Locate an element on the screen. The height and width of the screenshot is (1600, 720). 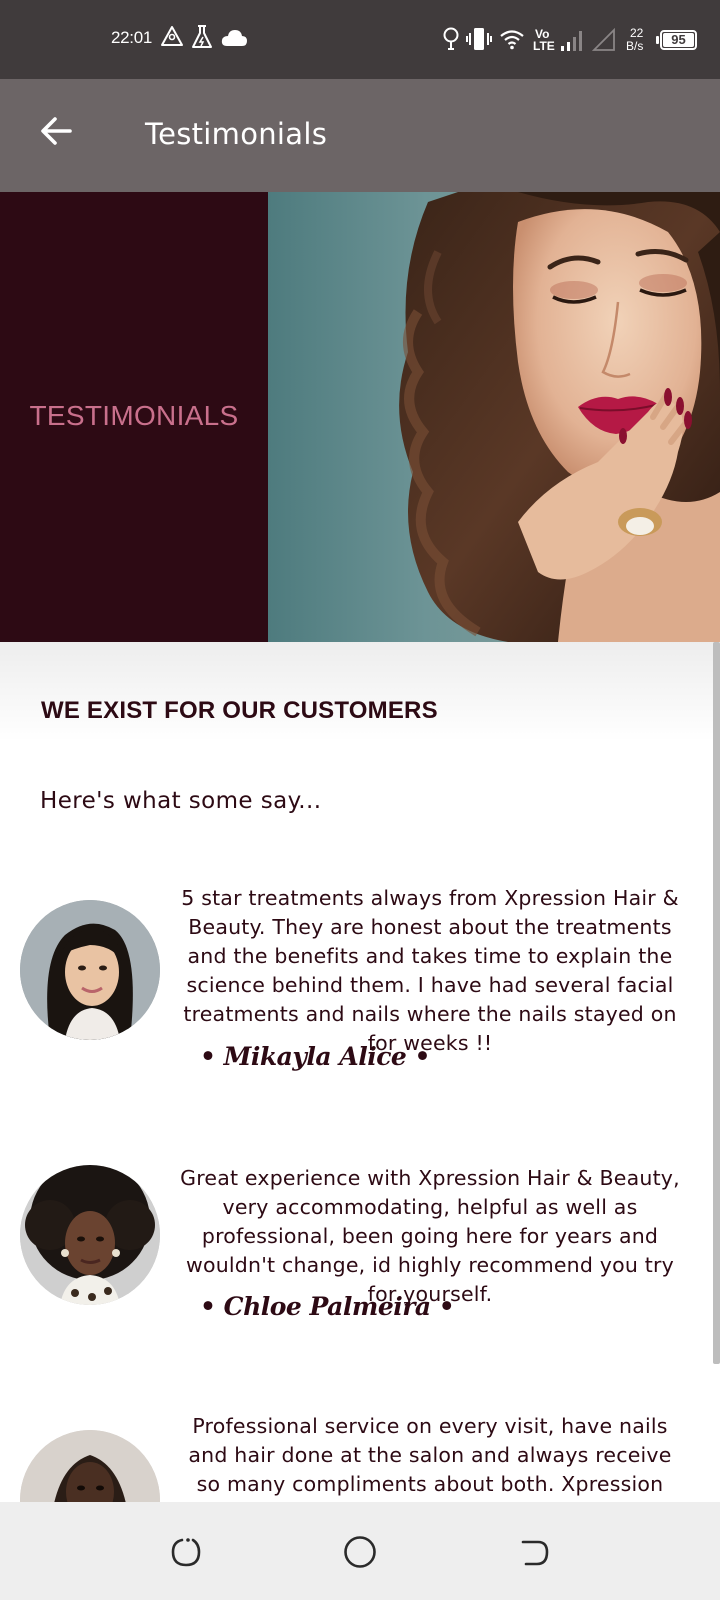
rotate-recents-icon is located at coordinates (535, 1553).